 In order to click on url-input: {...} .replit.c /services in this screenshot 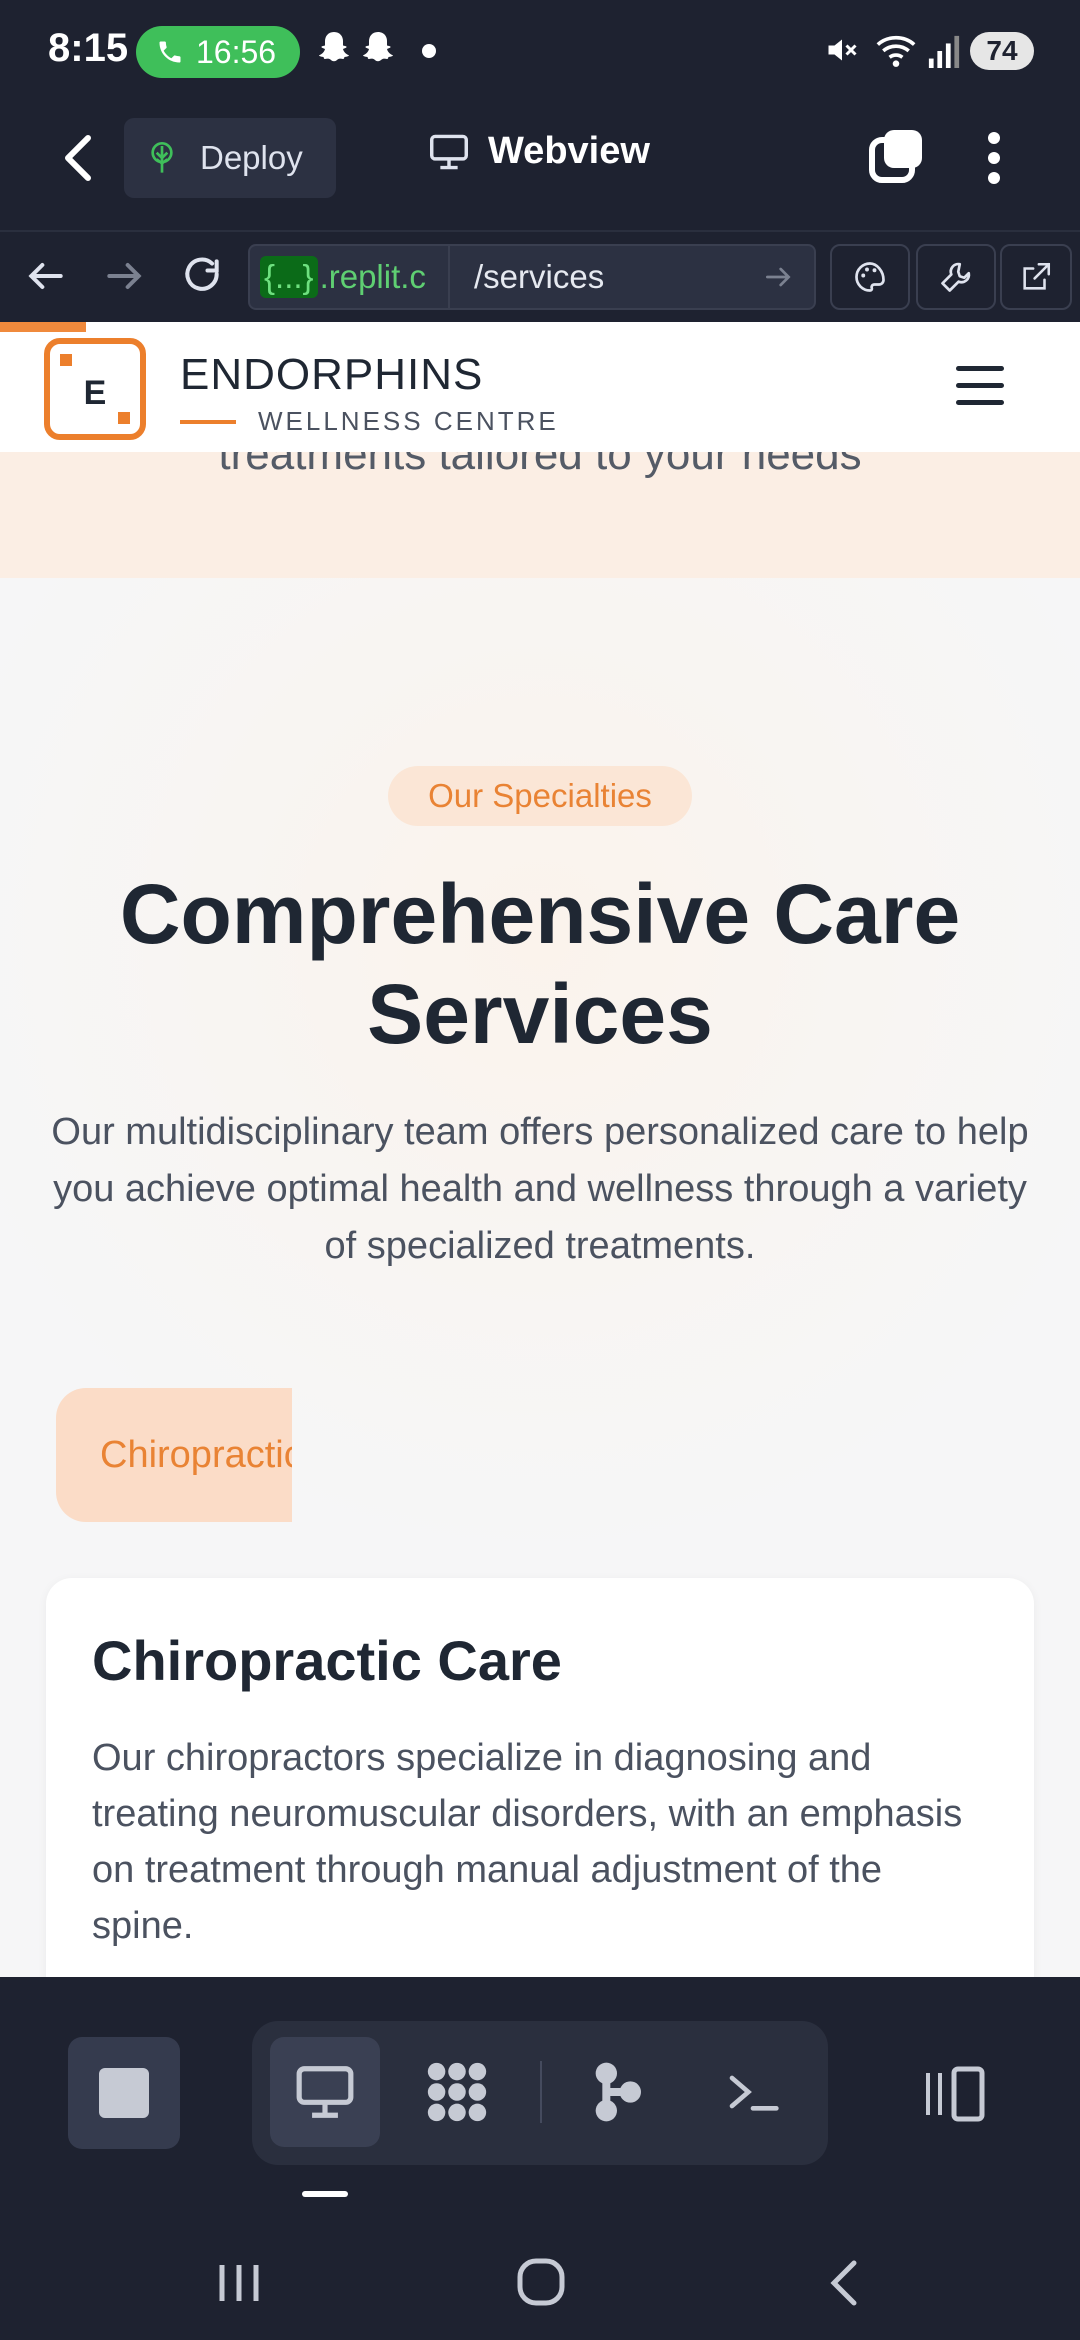, I will do `click(532, 277)`.